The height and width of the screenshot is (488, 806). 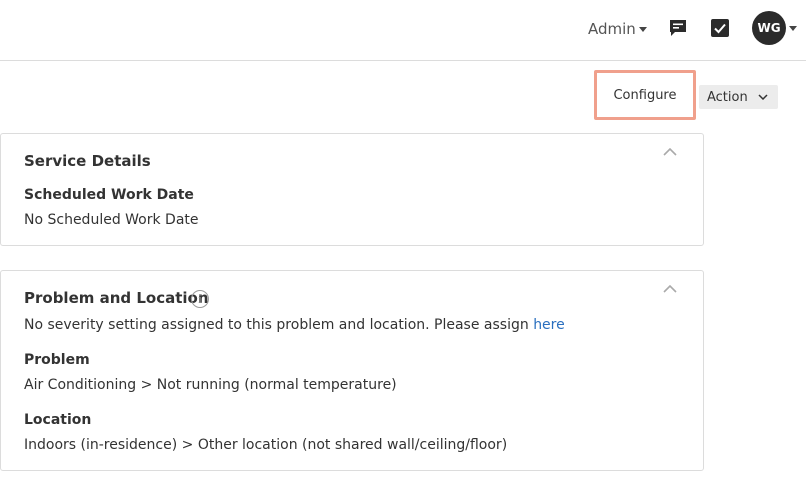 I want to click on info-icon: i, so click(x=200, y=299).